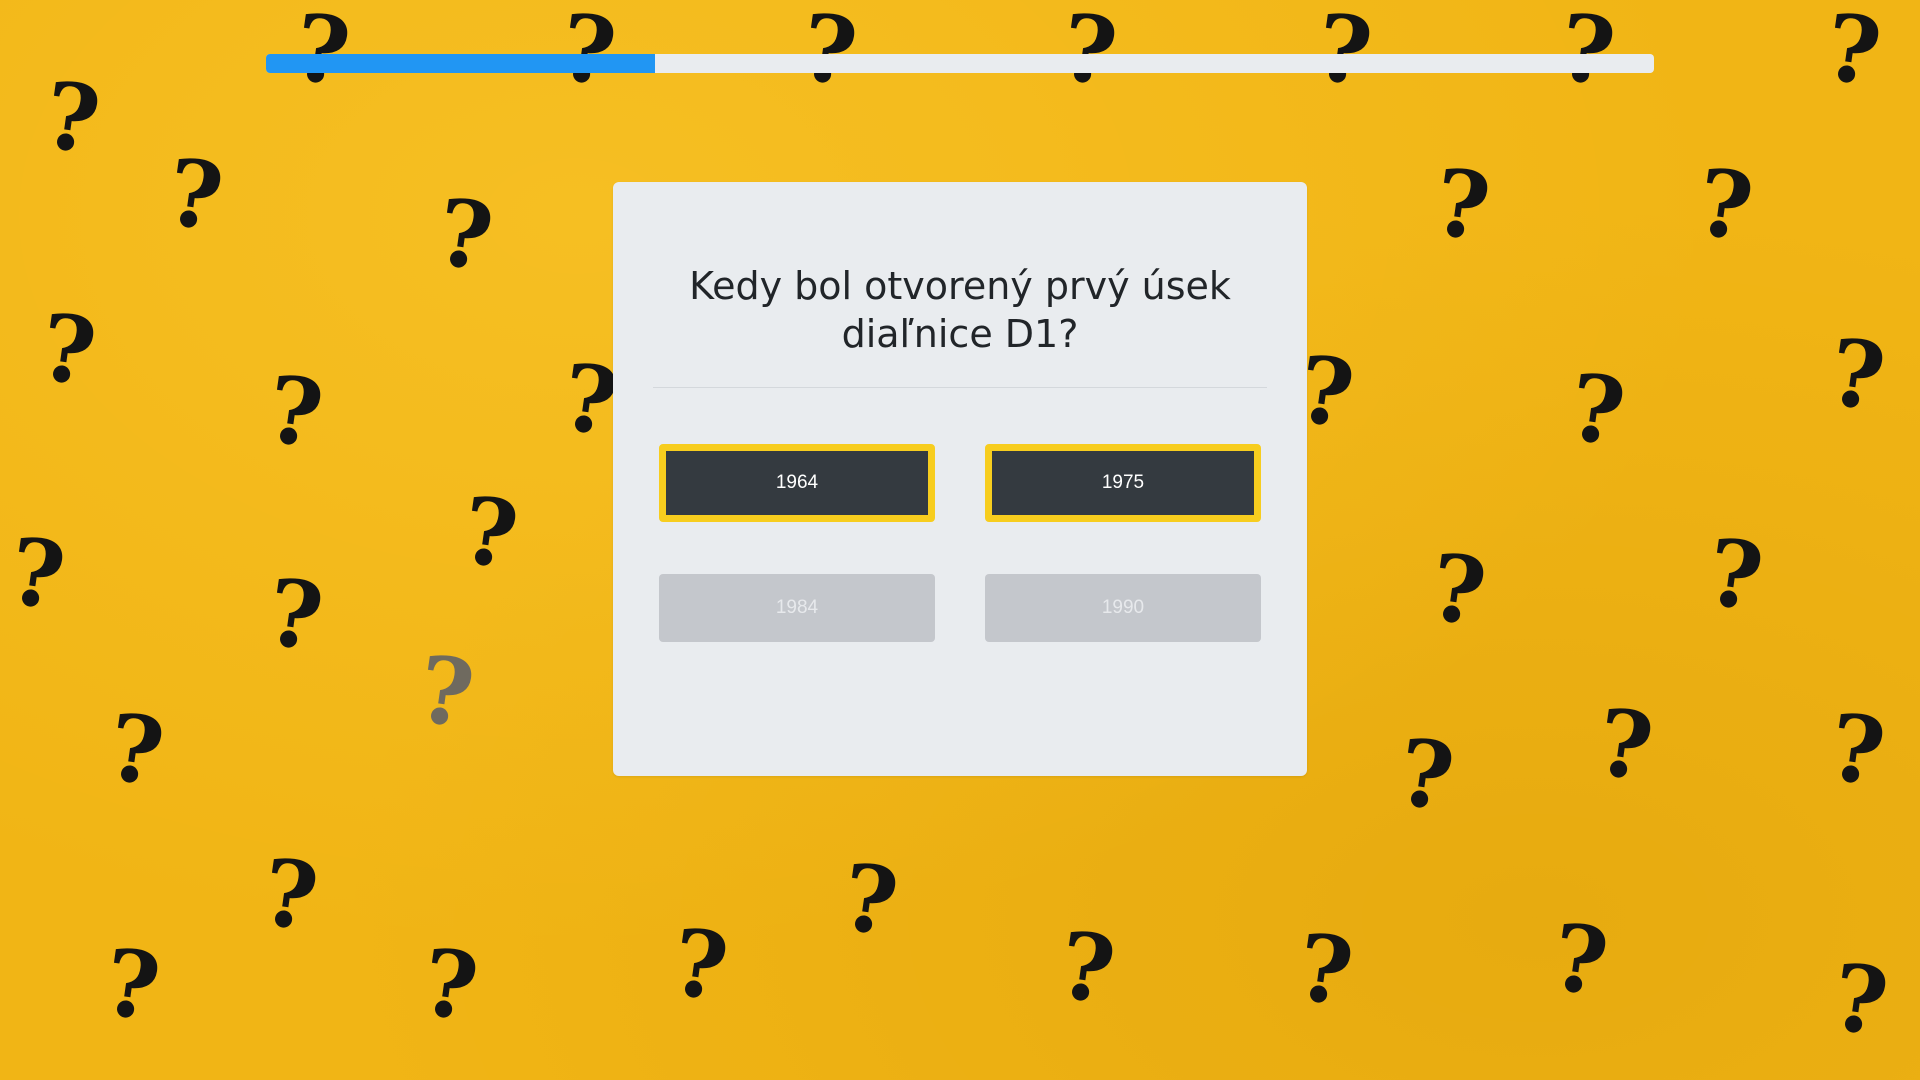 The width and height of the screenshot is (1920, 1080). What do you see at coordinates (460, 63) in the screenshot?
I see `quiz-progress-fill` at bounding box center [460, 63].